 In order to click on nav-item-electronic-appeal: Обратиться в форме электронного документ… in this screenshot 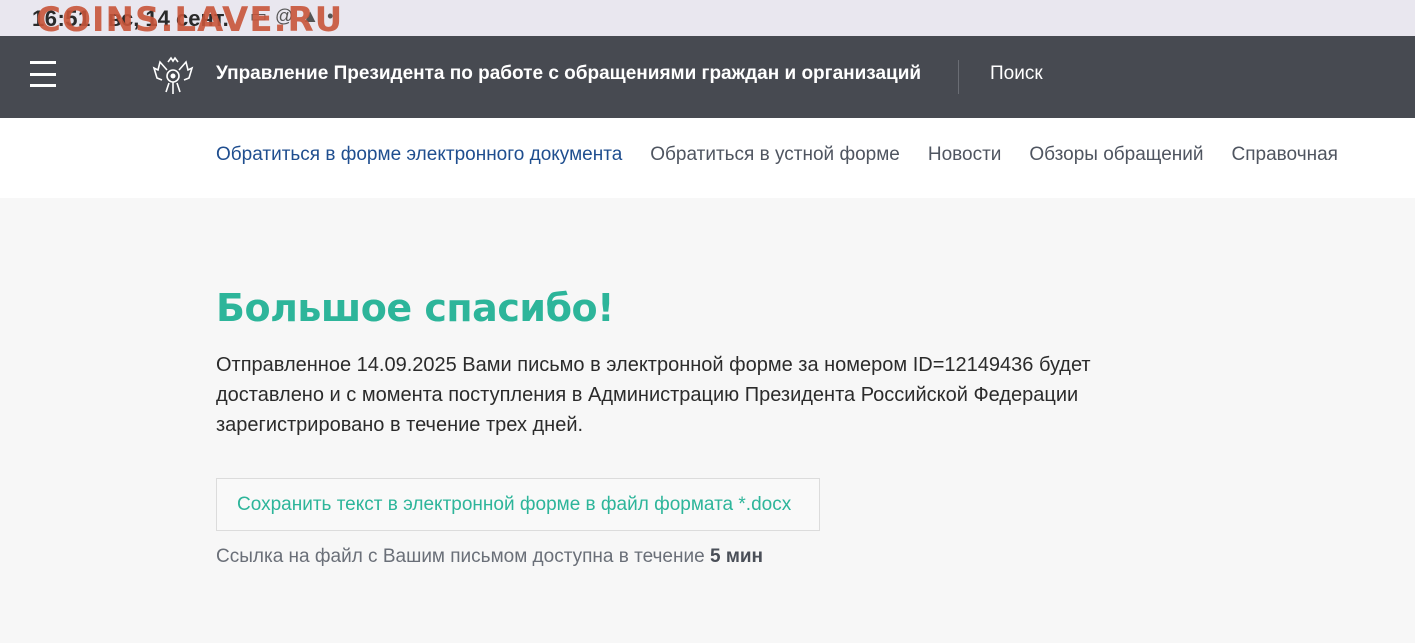, I will do `click(419, 155)`.